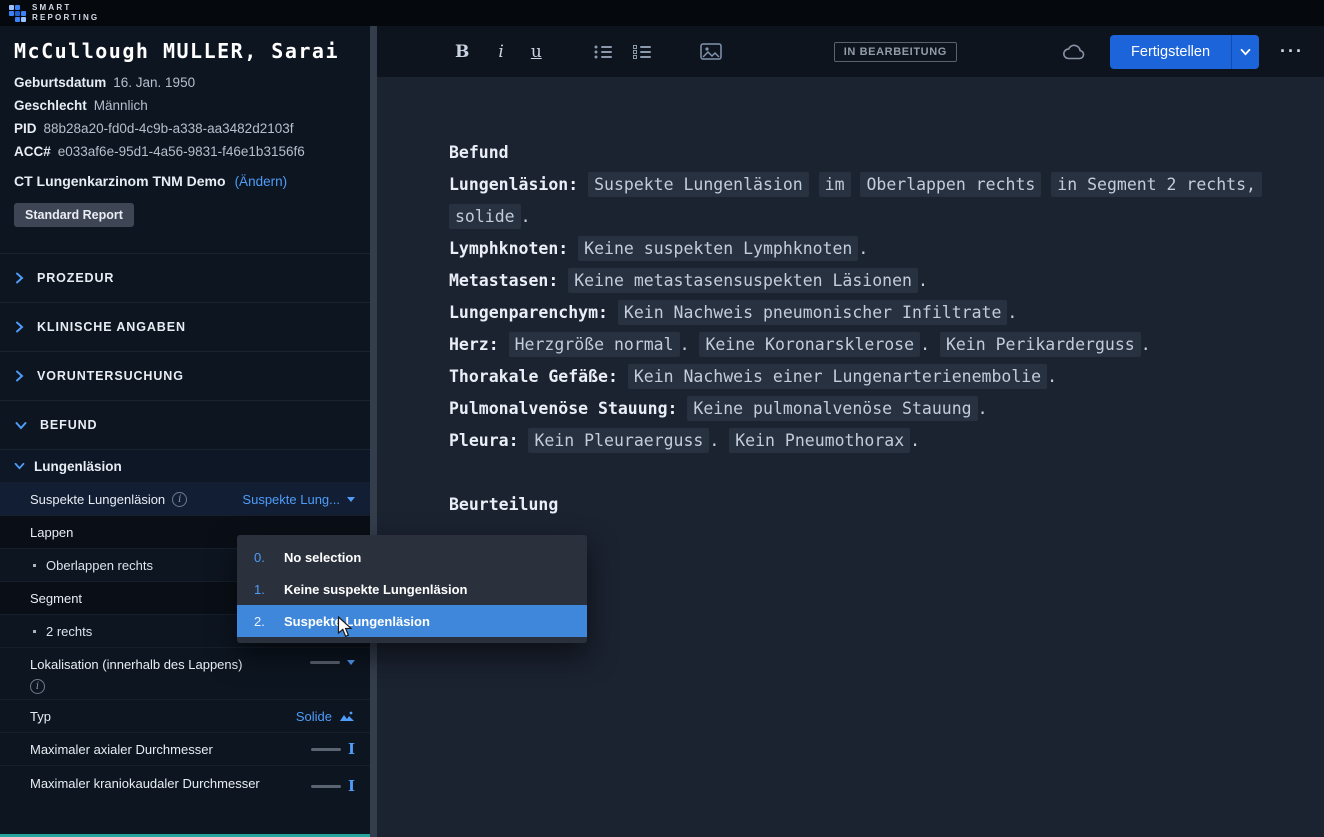 Image resolution: width=1324 pixels, height=837 pixels. I want to click on report-field-chip: Kein Nachweis pneumonischer Infiltrate, so click(812, 312).